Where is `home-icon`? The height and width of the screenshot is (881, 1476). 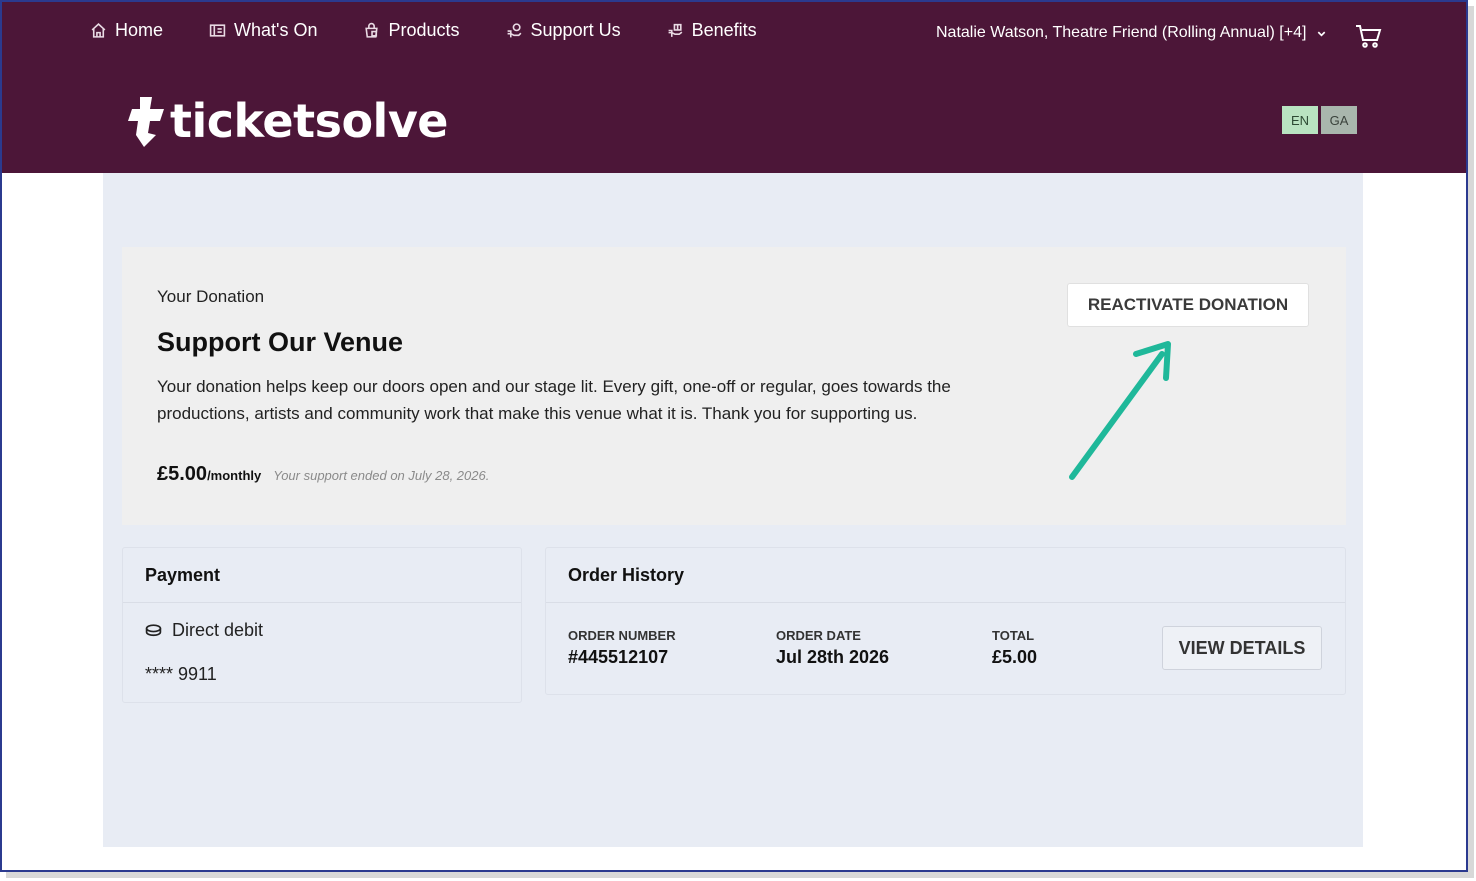
home-icon is located at coordinates (98, 30).